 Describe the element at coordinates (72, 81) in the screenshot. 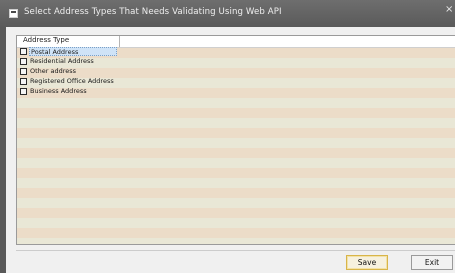

I see `list-item-label: Registered Office Address` at that location.